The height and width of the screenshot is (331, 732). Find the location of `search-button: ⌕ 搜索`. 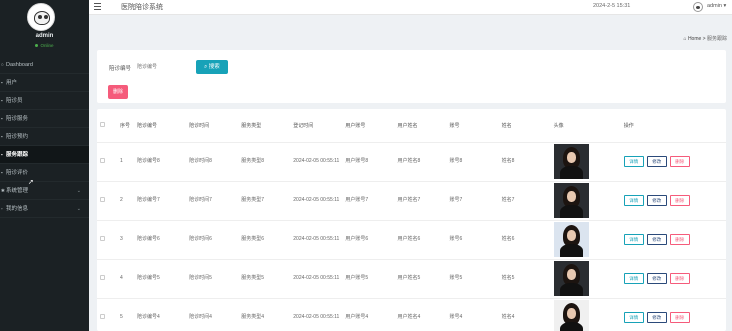

search-button: ⌕ 搜索 is located at coordinates (212, 67).